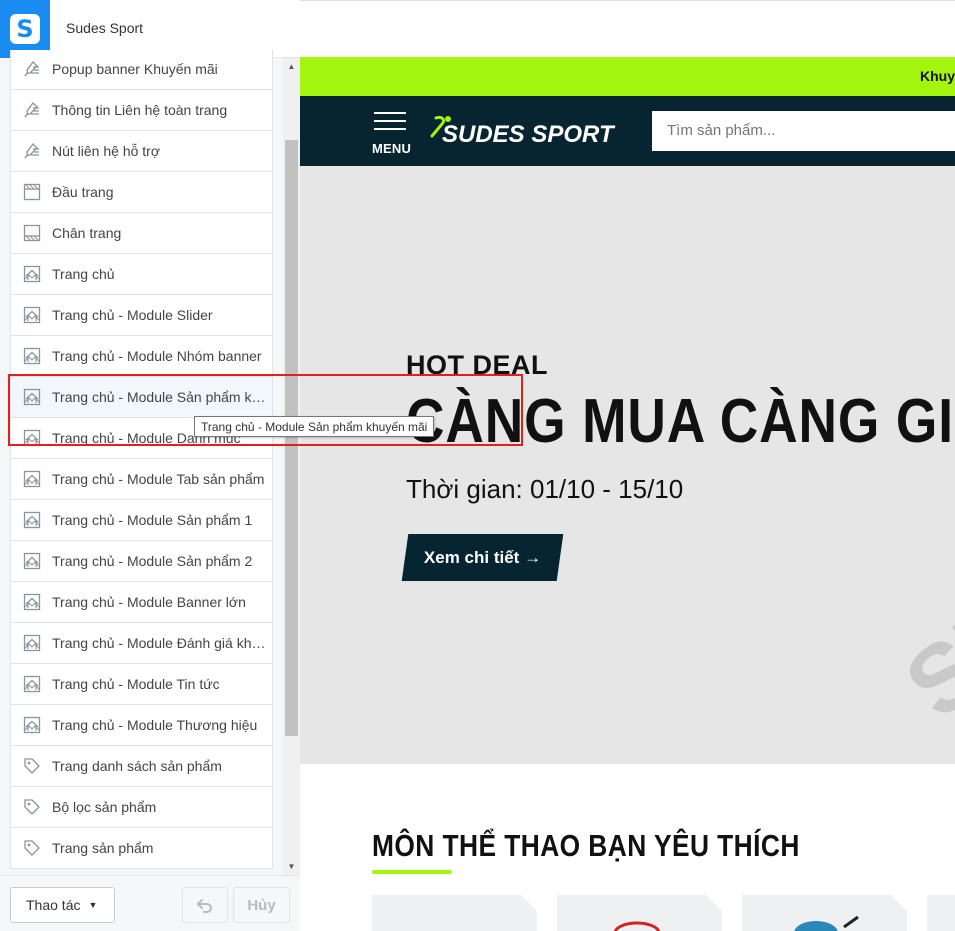 The width and height of the screenshot is (955, 931). What do you see at coordinates (291, 66) in the screenshot?
I see `scroll-up-arrow-icon: ▲` at bounding box center [291, 66].